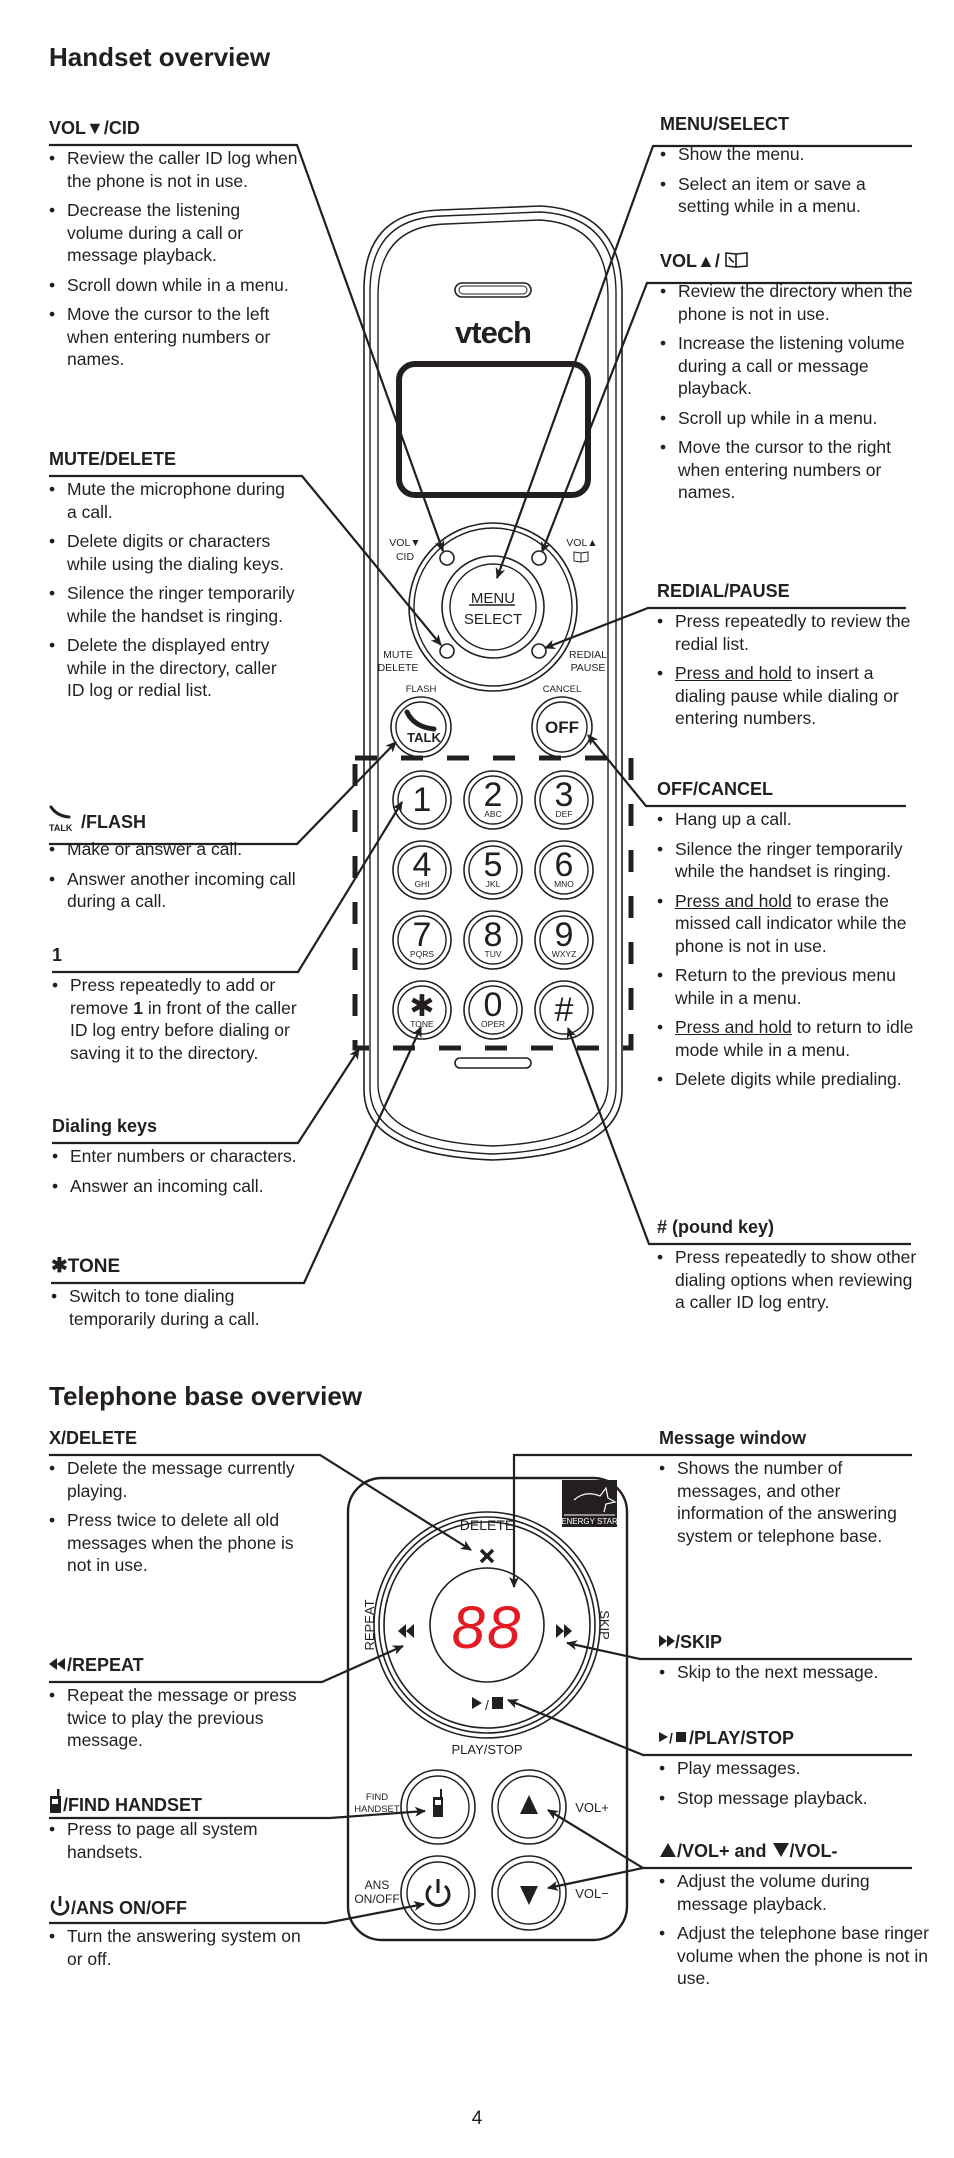 Image resolution: width=954 pixels, height=2158 pixels. Describe the element at coordinates (672, 1738) in the screenshot. I see `play-stop-icon: /` at that location.